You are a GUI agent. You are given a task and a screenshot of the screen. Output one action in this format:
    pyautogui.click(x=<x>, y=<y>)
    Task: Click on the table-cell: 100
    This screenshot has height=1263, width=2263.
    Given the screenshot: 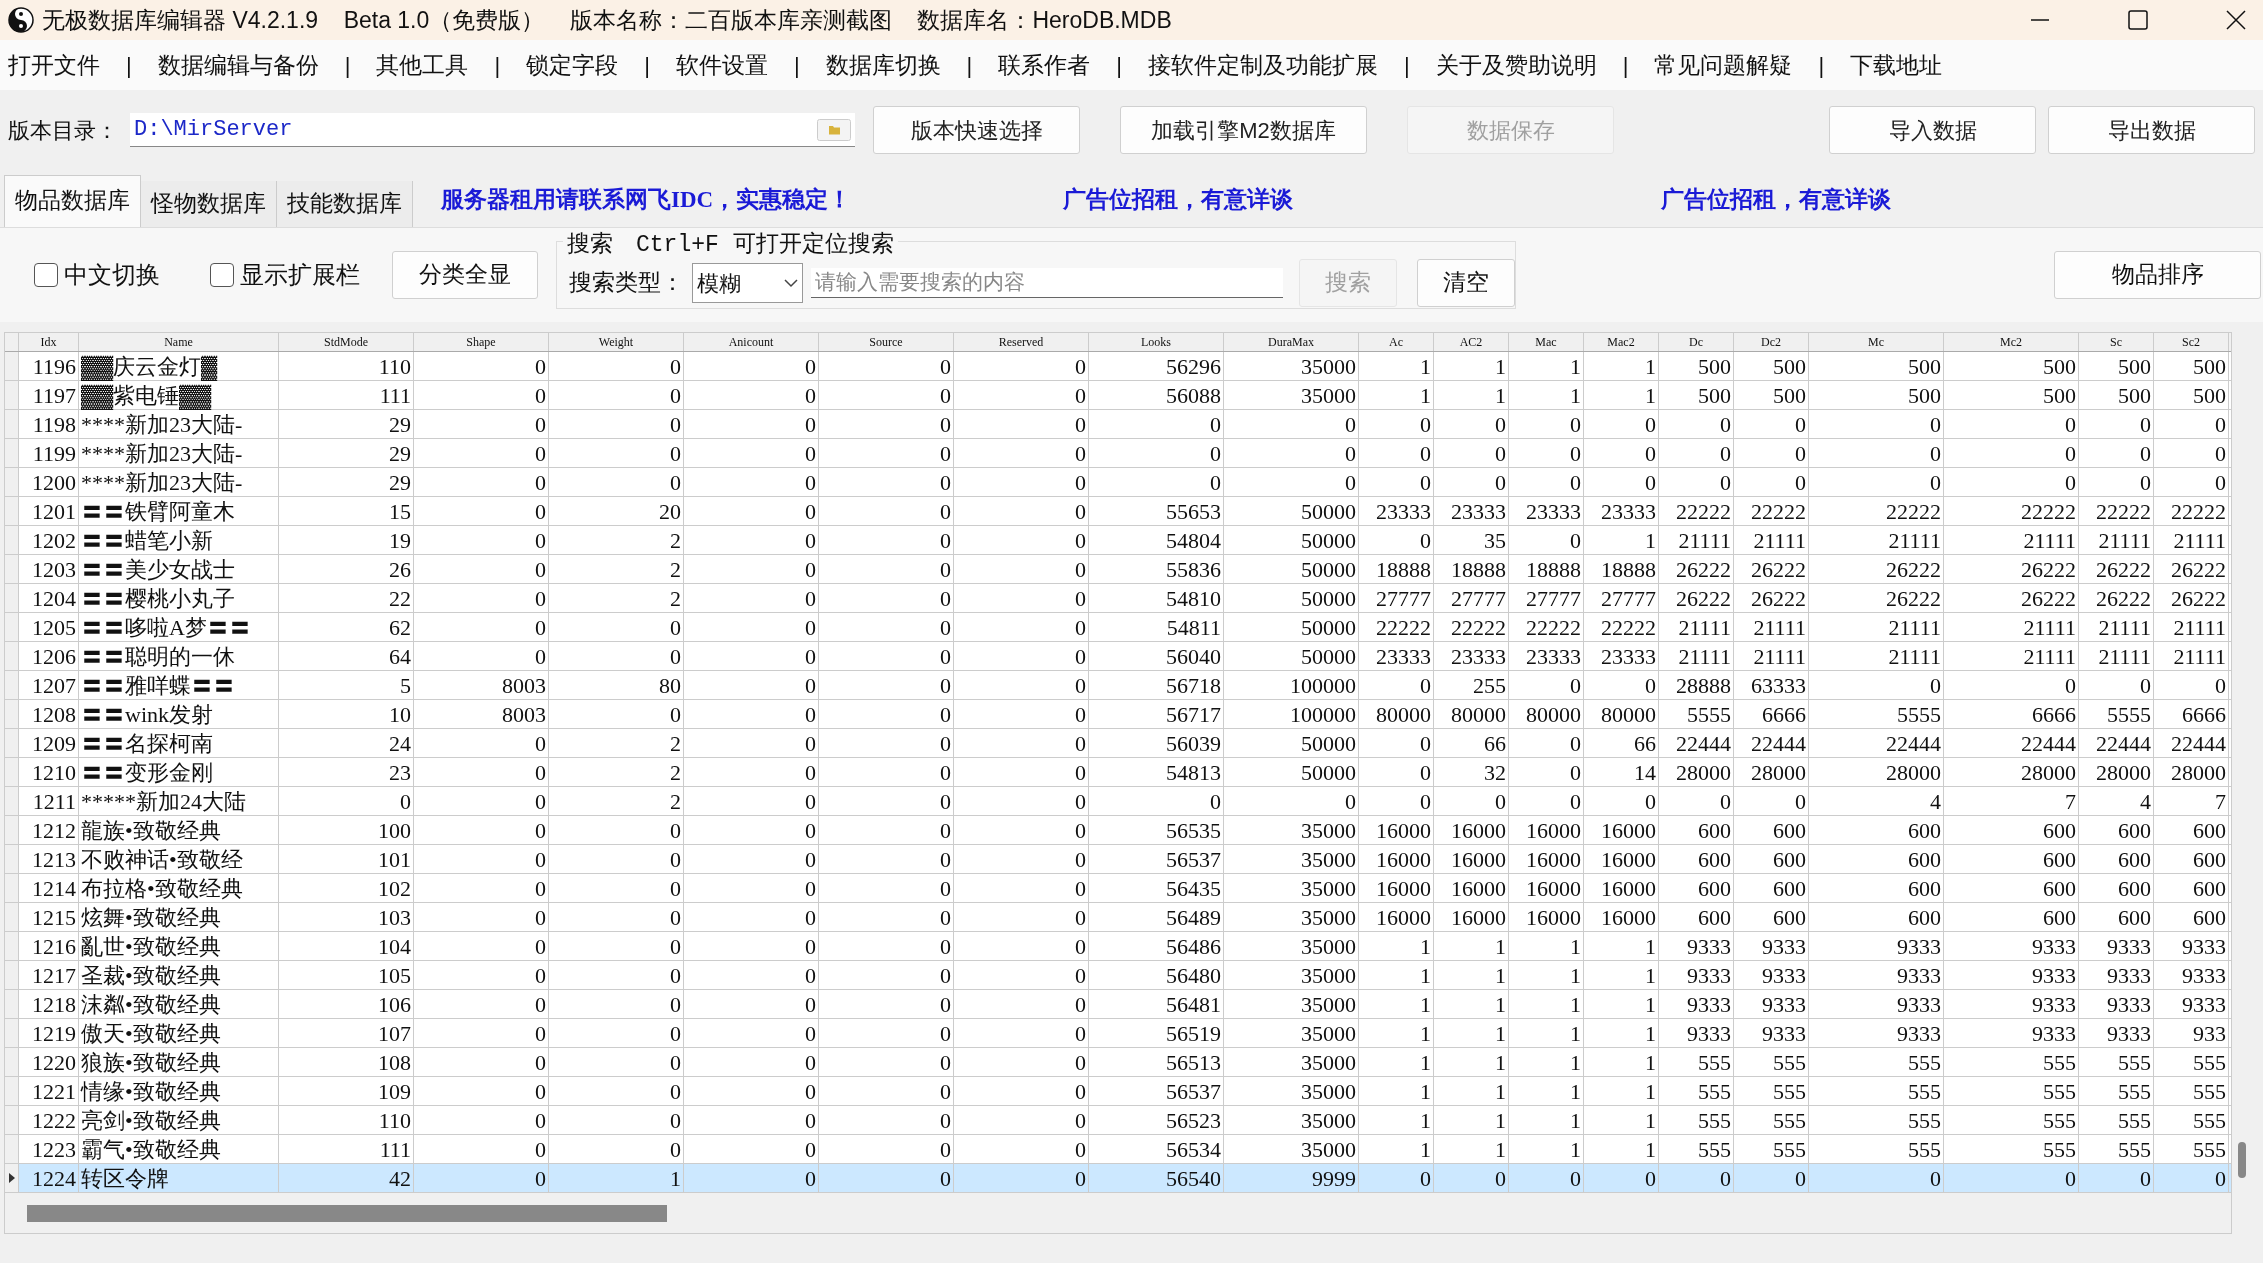 What is the action you would take?
    pyautogui.click(x=346, y=830)
    